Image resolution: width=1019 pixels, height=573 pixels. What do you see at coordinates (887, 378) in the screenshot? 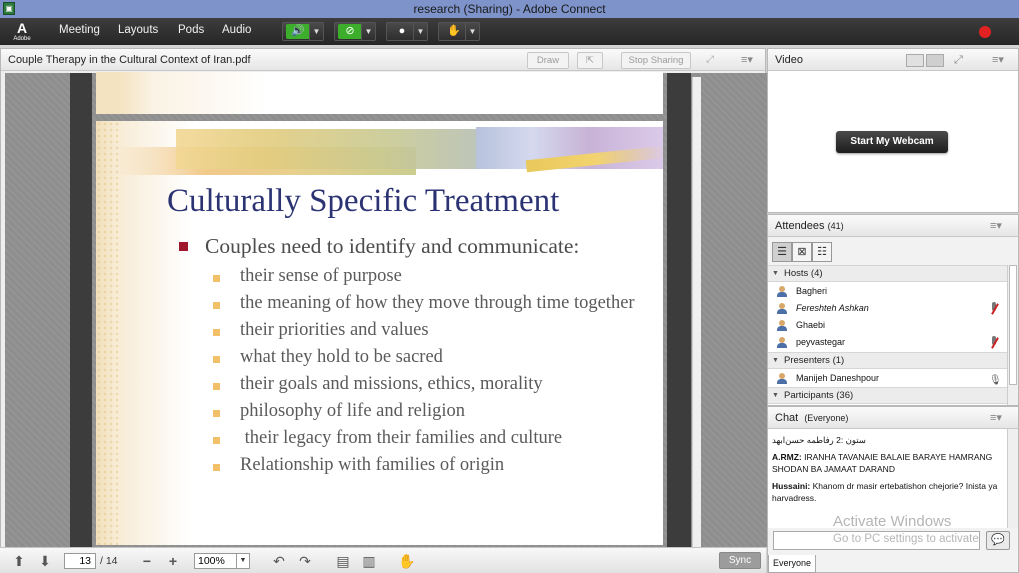
I see `attendee-row: Manijeh Daneshpour 🎙` at bounding box center [887, 378].